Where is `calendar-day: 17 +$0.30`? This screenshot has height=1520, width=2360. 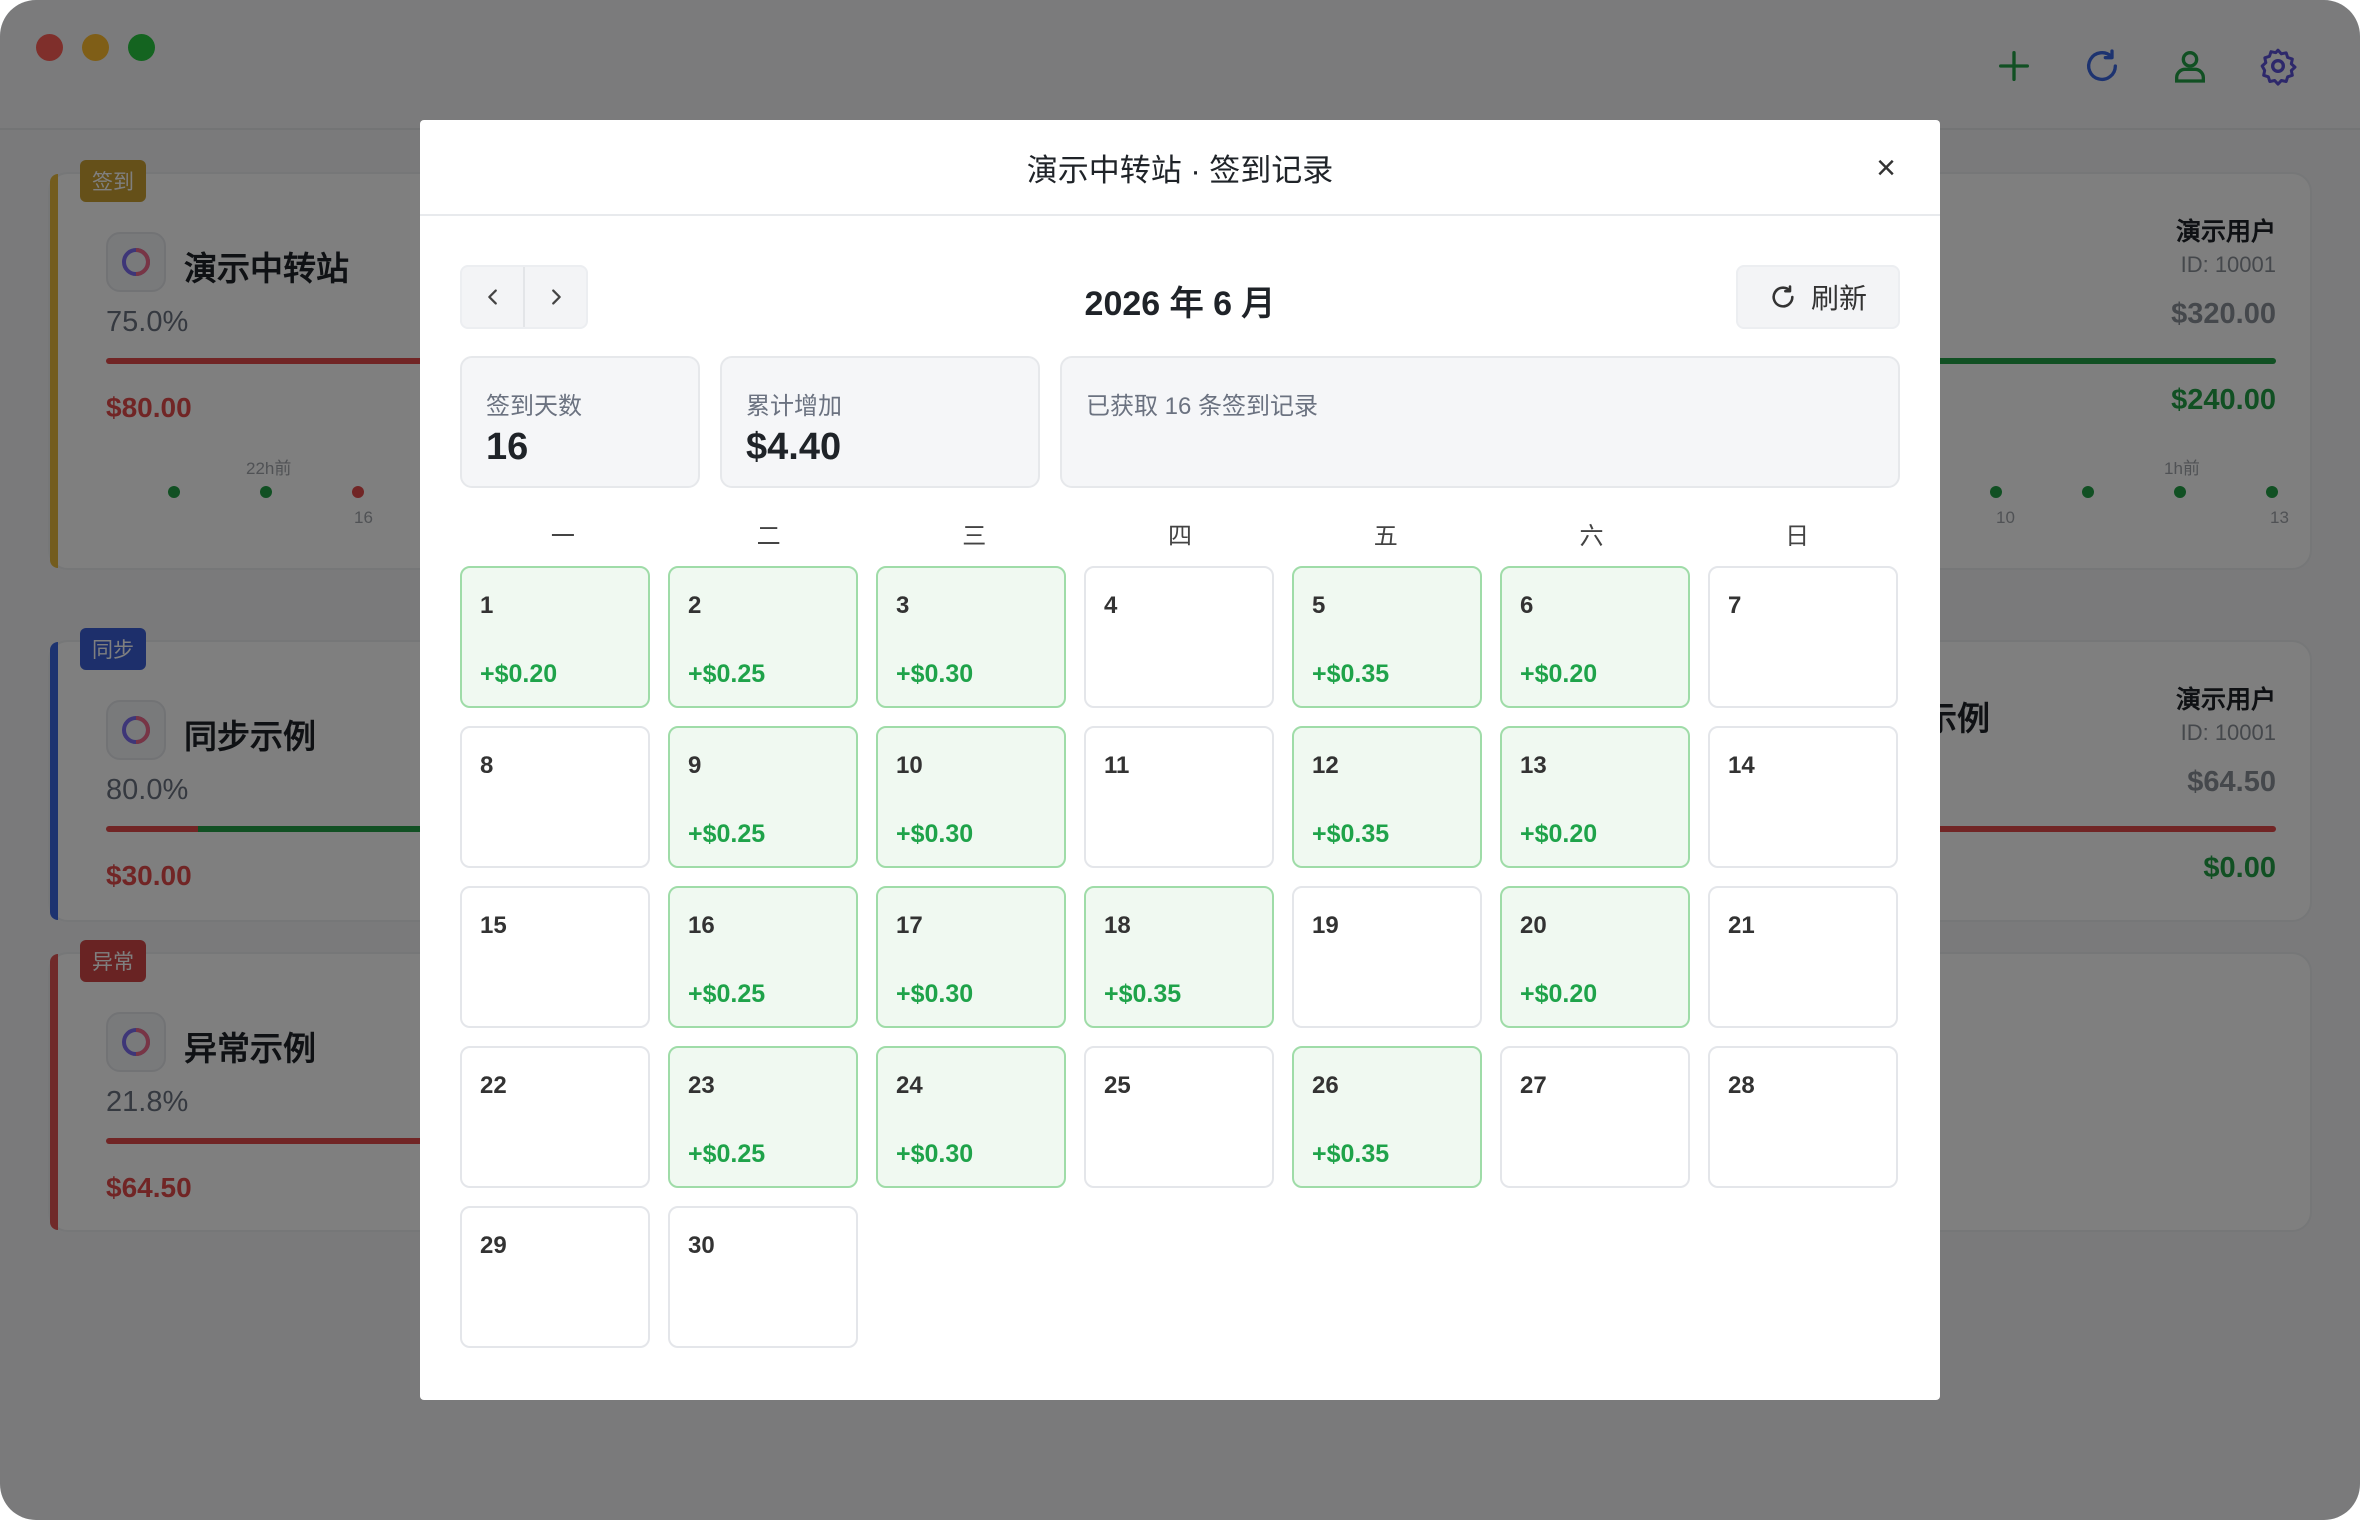 calendar-day: 17 +$0.30 is located at coordinates (971, 957).